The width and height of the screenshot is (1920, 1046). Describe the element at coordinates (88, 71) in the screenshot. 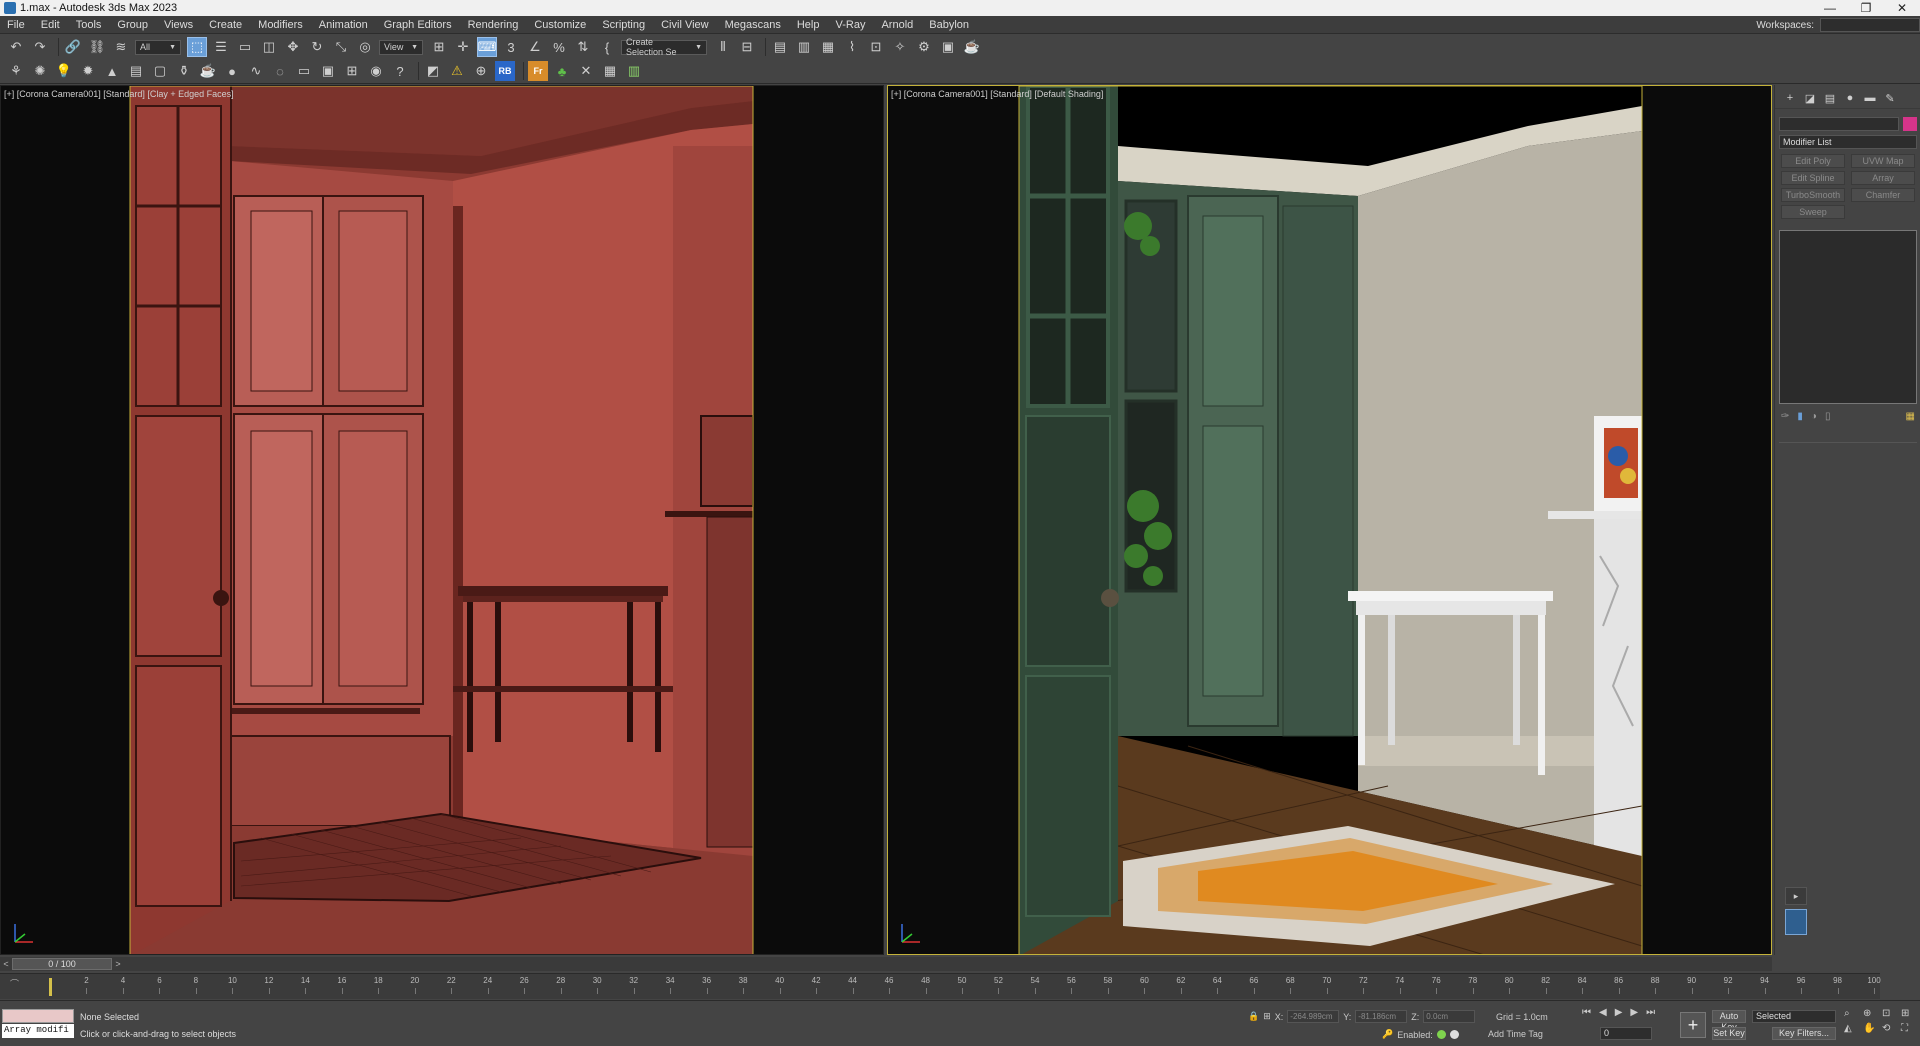

I see `sun-icon: ✹` at that location.